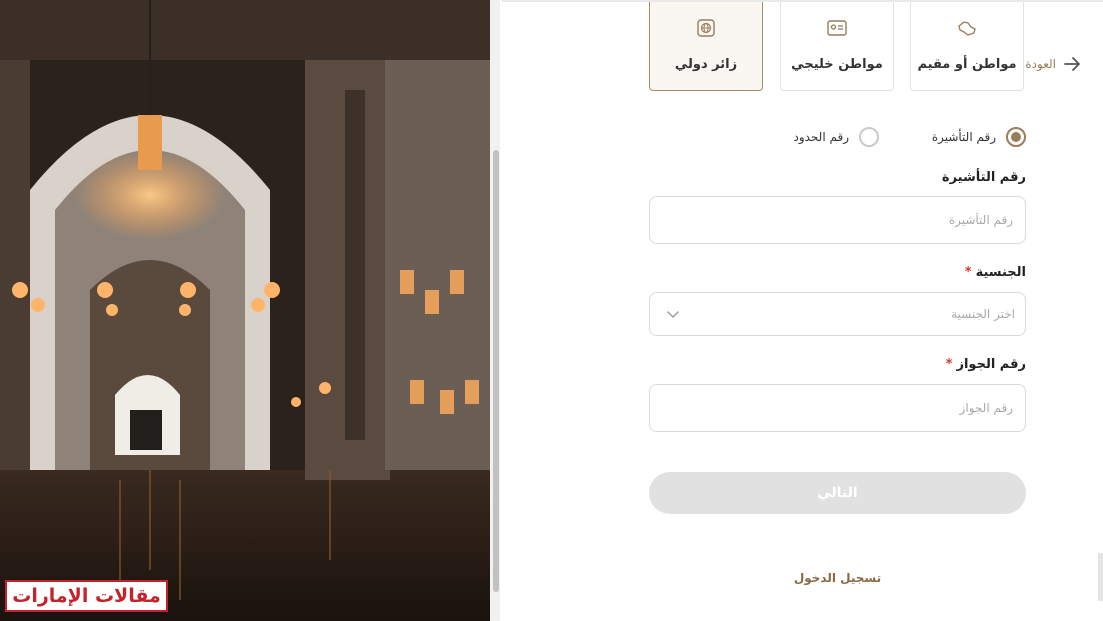 This screenshot has width=1103, height=621. Describe the element at coordinates (995, 272) in the screenshot. I see `nationality-label: الجنسية*` at that location.